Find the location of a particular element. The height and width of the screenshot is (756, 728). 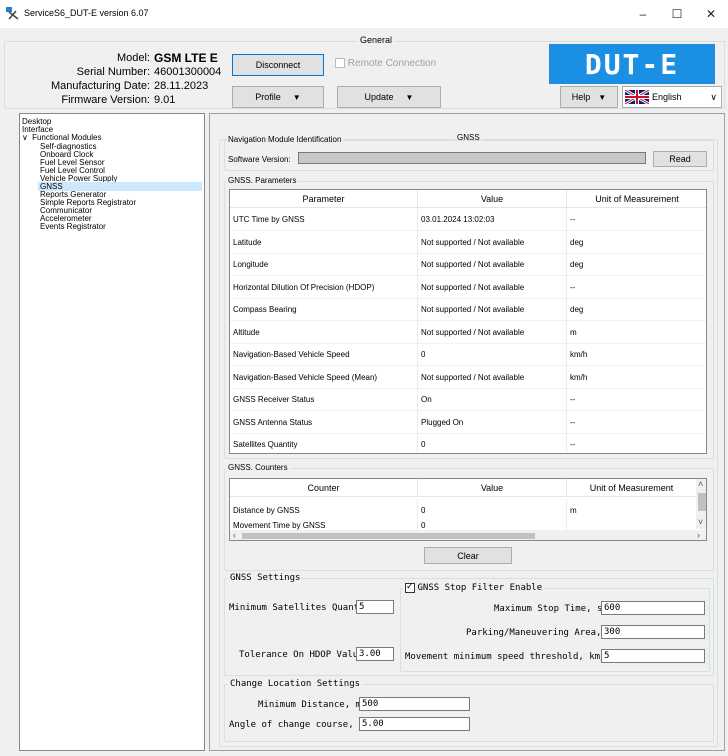

counters-header-unit: Unit of Measurement is located at coordinates (632, 488).